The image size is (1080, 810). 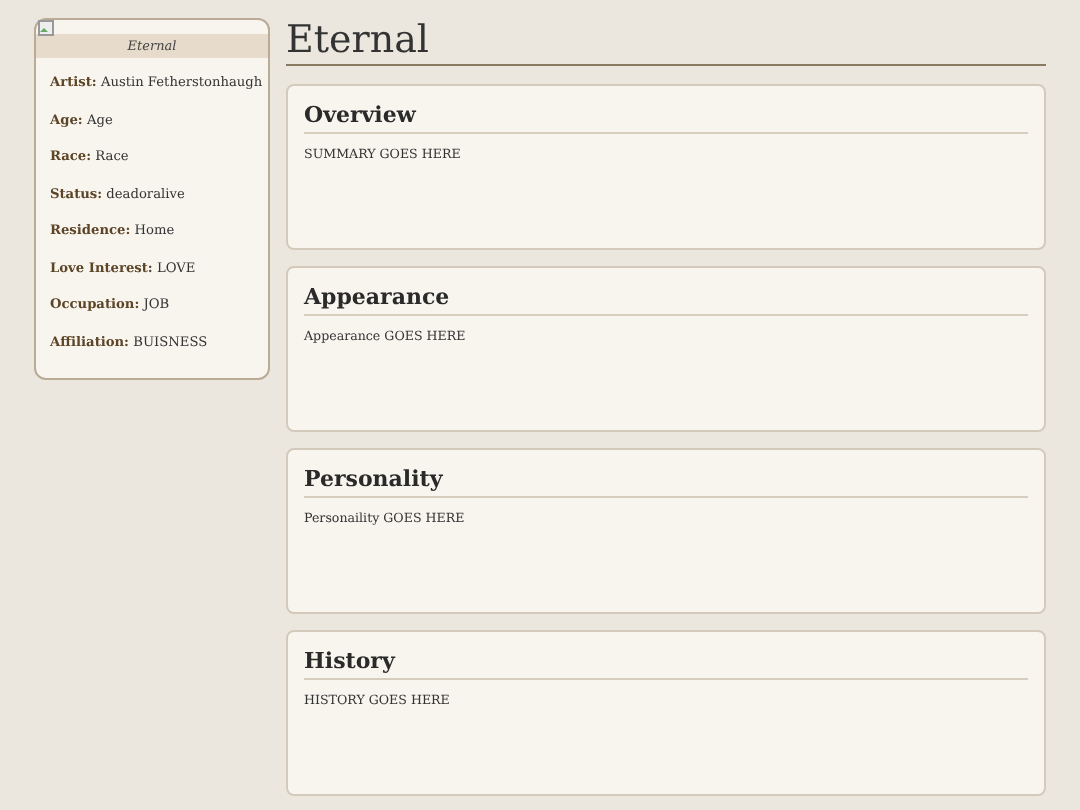 I want to click on section-heading: Appearance, so click(x=666, y=300).